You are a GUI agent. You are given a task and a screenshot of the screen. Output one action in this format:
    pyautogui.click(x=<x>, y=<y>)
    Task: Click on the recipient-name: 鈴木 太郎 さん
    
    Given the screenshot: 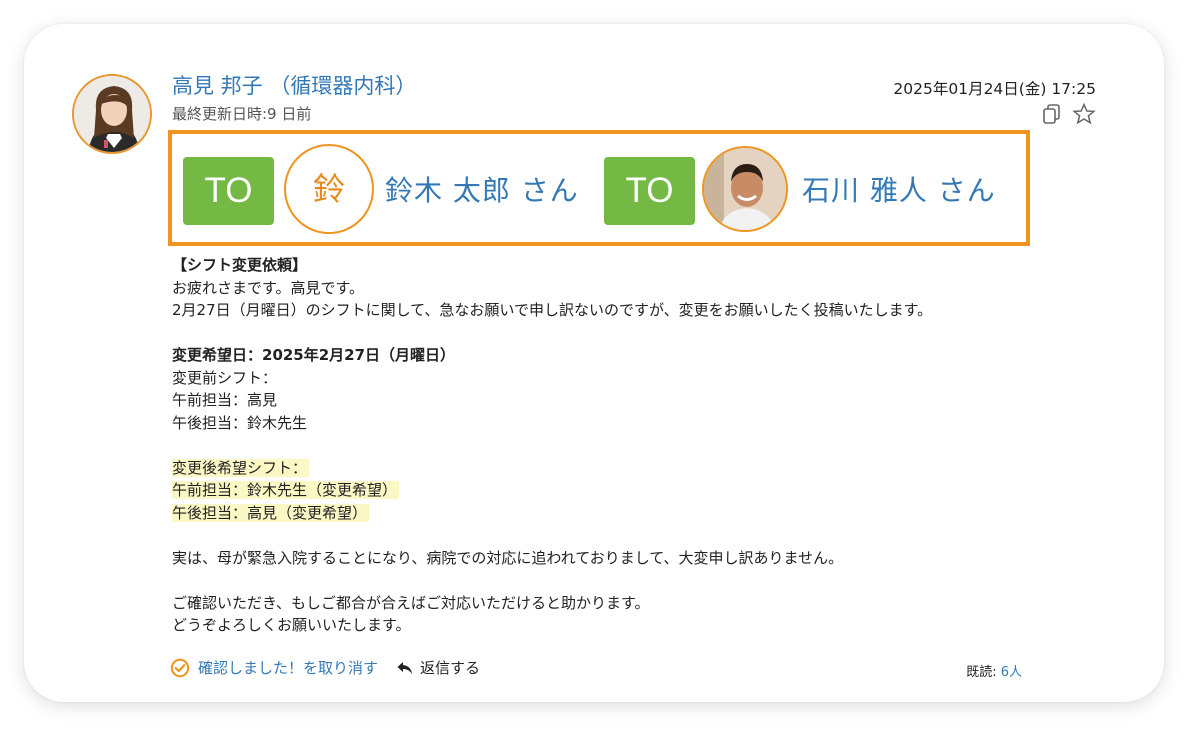 What is the action you would take?
    pyautogui.click(x=482, y=189)
    